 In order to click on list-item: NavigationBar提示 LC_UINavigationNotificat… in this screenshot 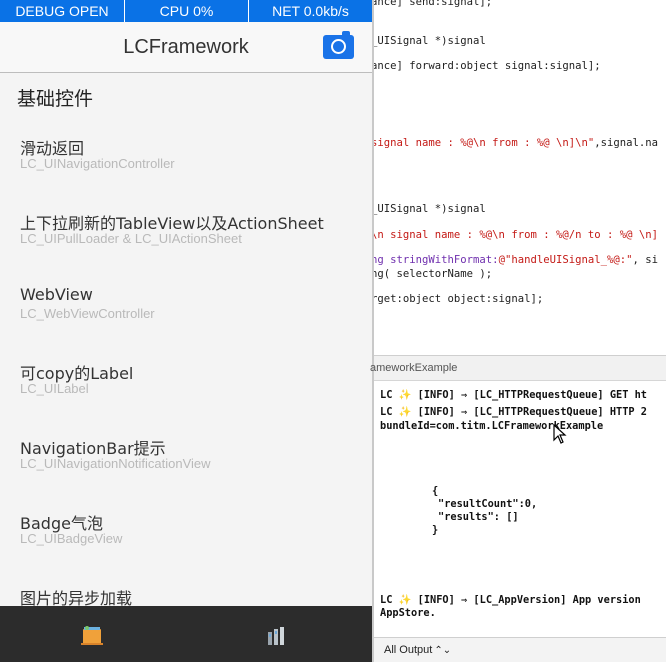, I will do `click(186, 457)`.